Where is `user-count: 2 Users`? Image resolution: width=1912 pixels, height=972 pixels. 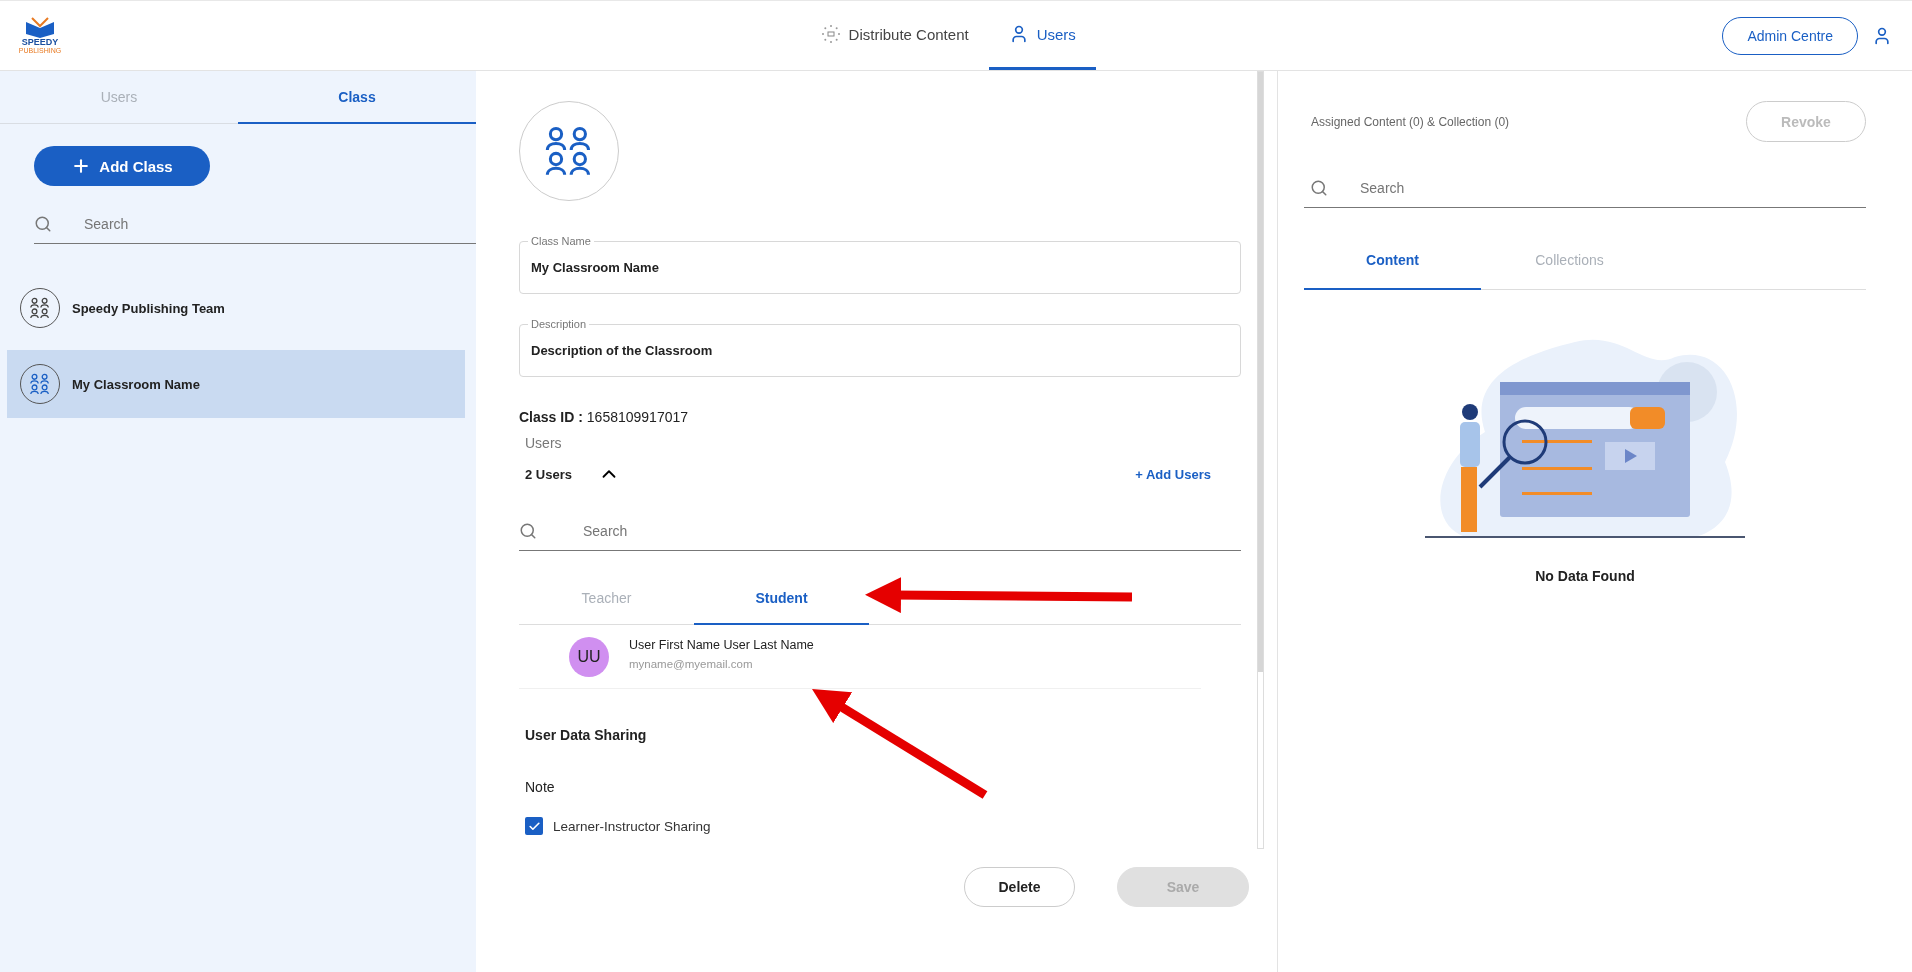 user-count: 2 Users is located at coordinates (548, 474).